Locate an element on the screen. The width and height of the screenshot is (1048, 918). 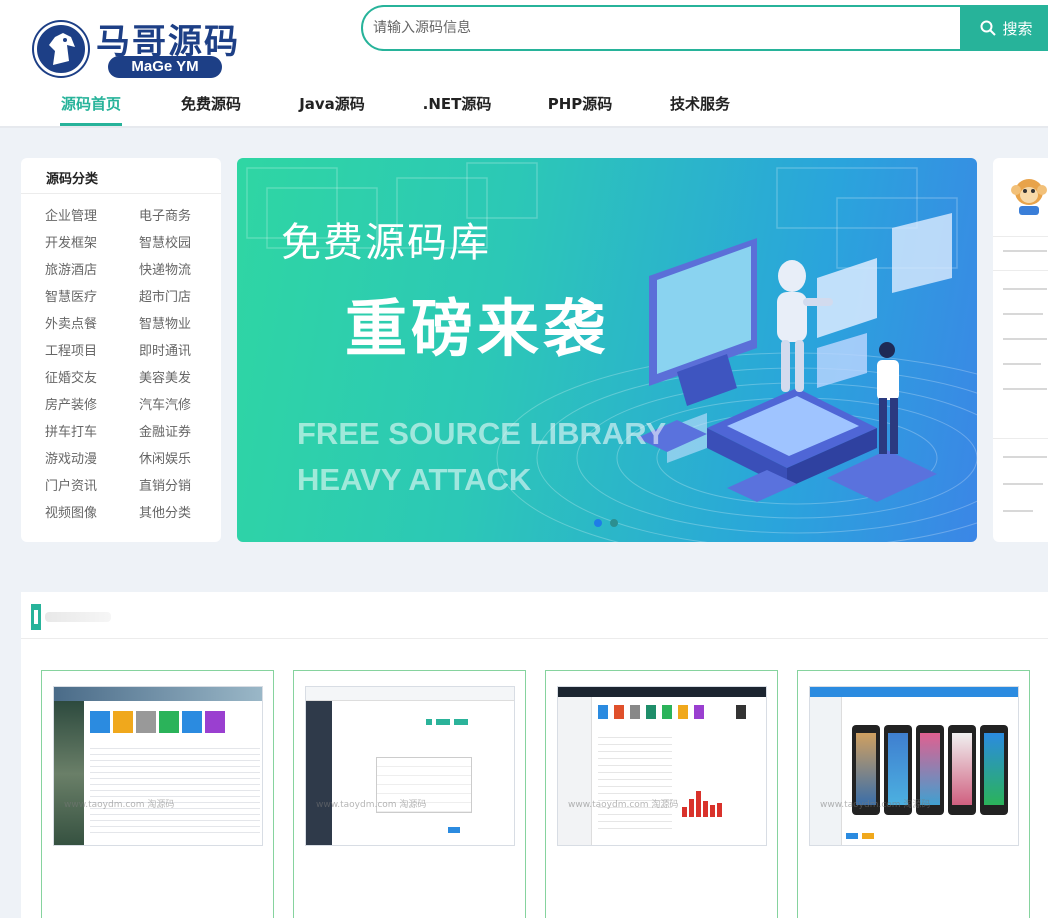
category-item: 征婚交友 is located at coordinates (71, 376).